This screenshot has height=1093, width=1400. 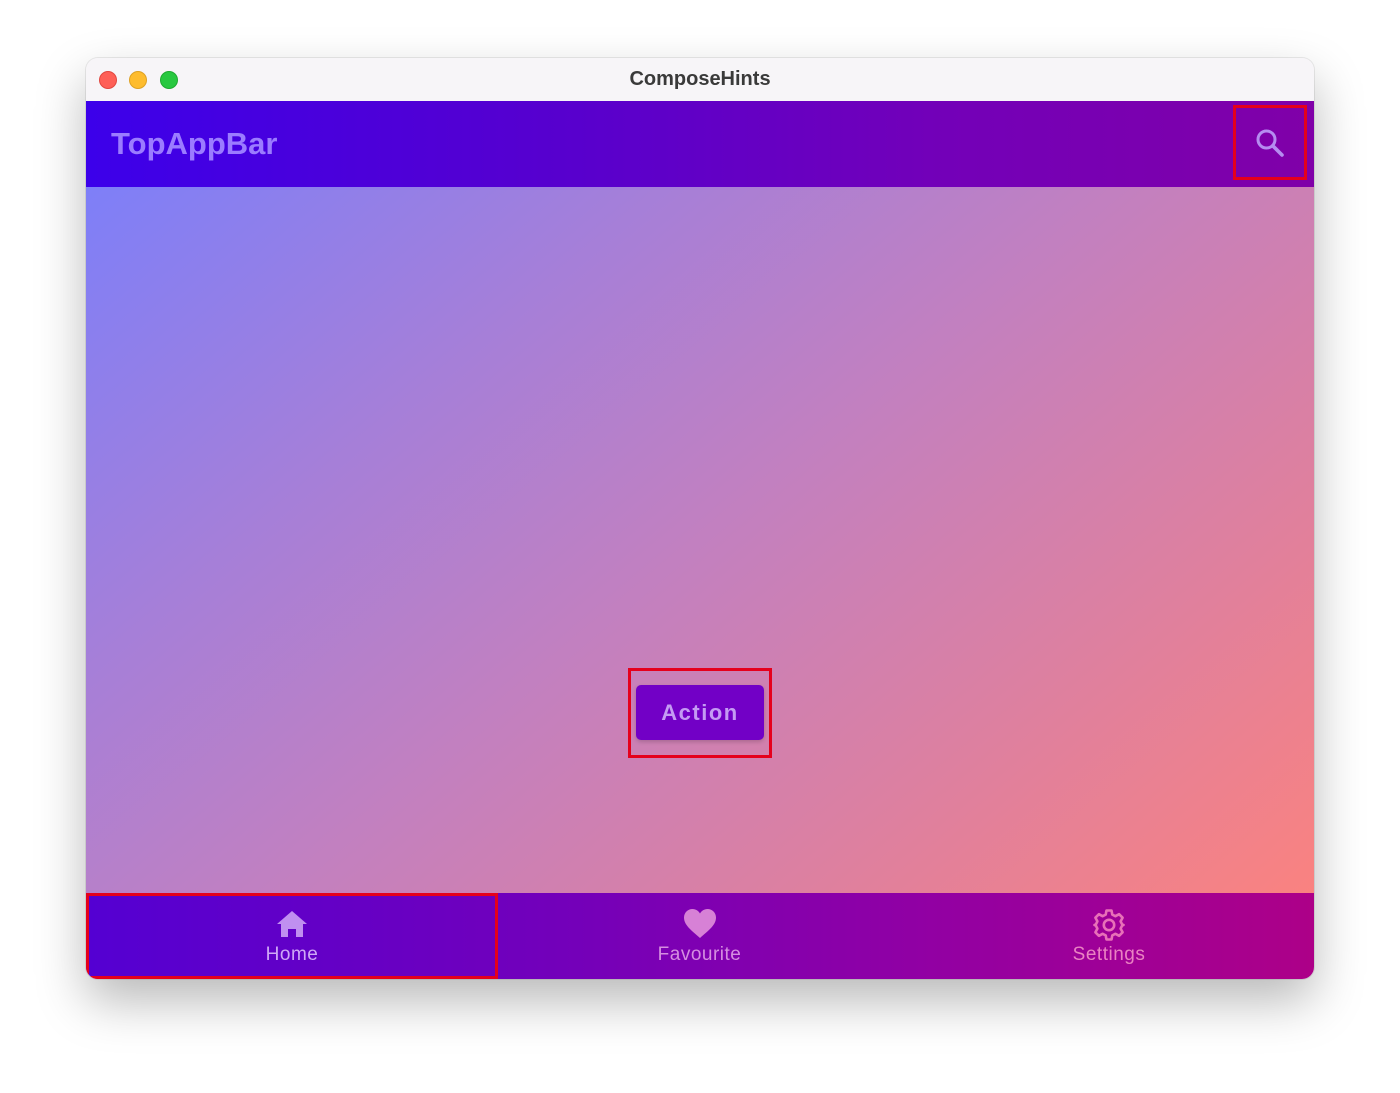 I want to click on nav-item-home: Home, so click(x=292, y=936).